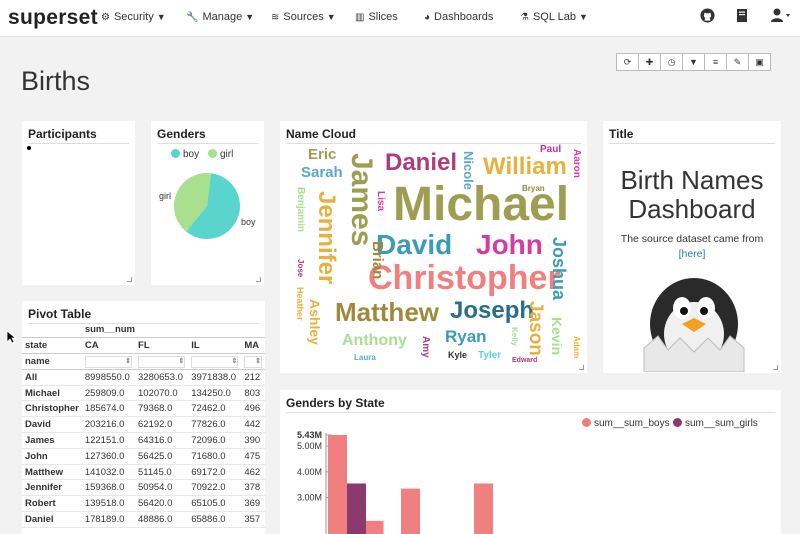  Describe the element at coordinates (191, 154) in the screenshot. I see `legend-label: boy` at that location.